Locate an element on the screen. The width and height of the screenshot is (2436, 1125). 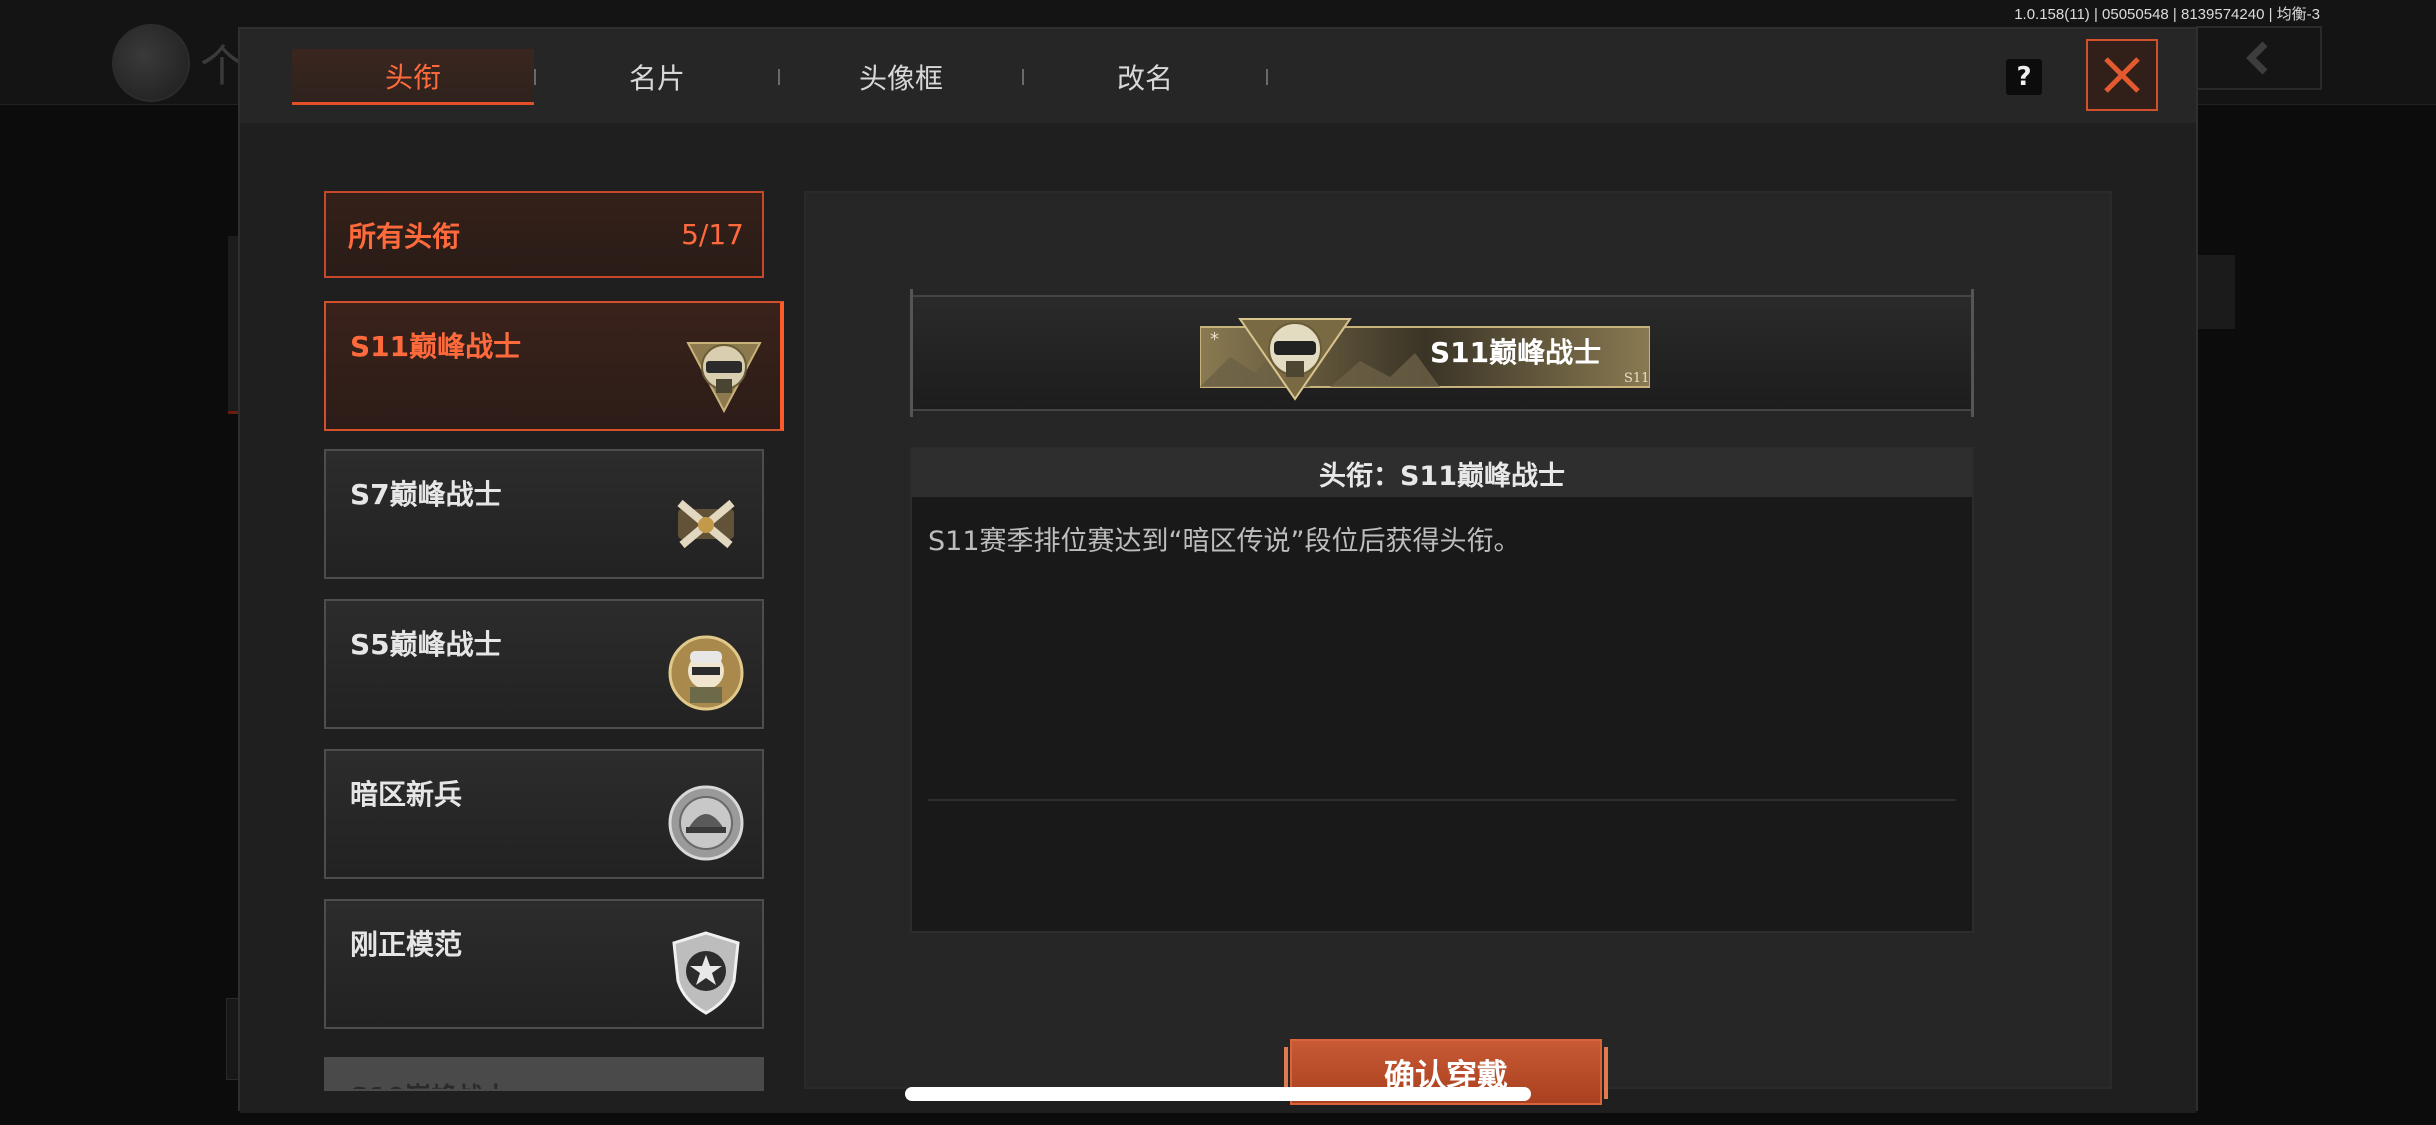
close-button is located at coordinates (2122, 75).